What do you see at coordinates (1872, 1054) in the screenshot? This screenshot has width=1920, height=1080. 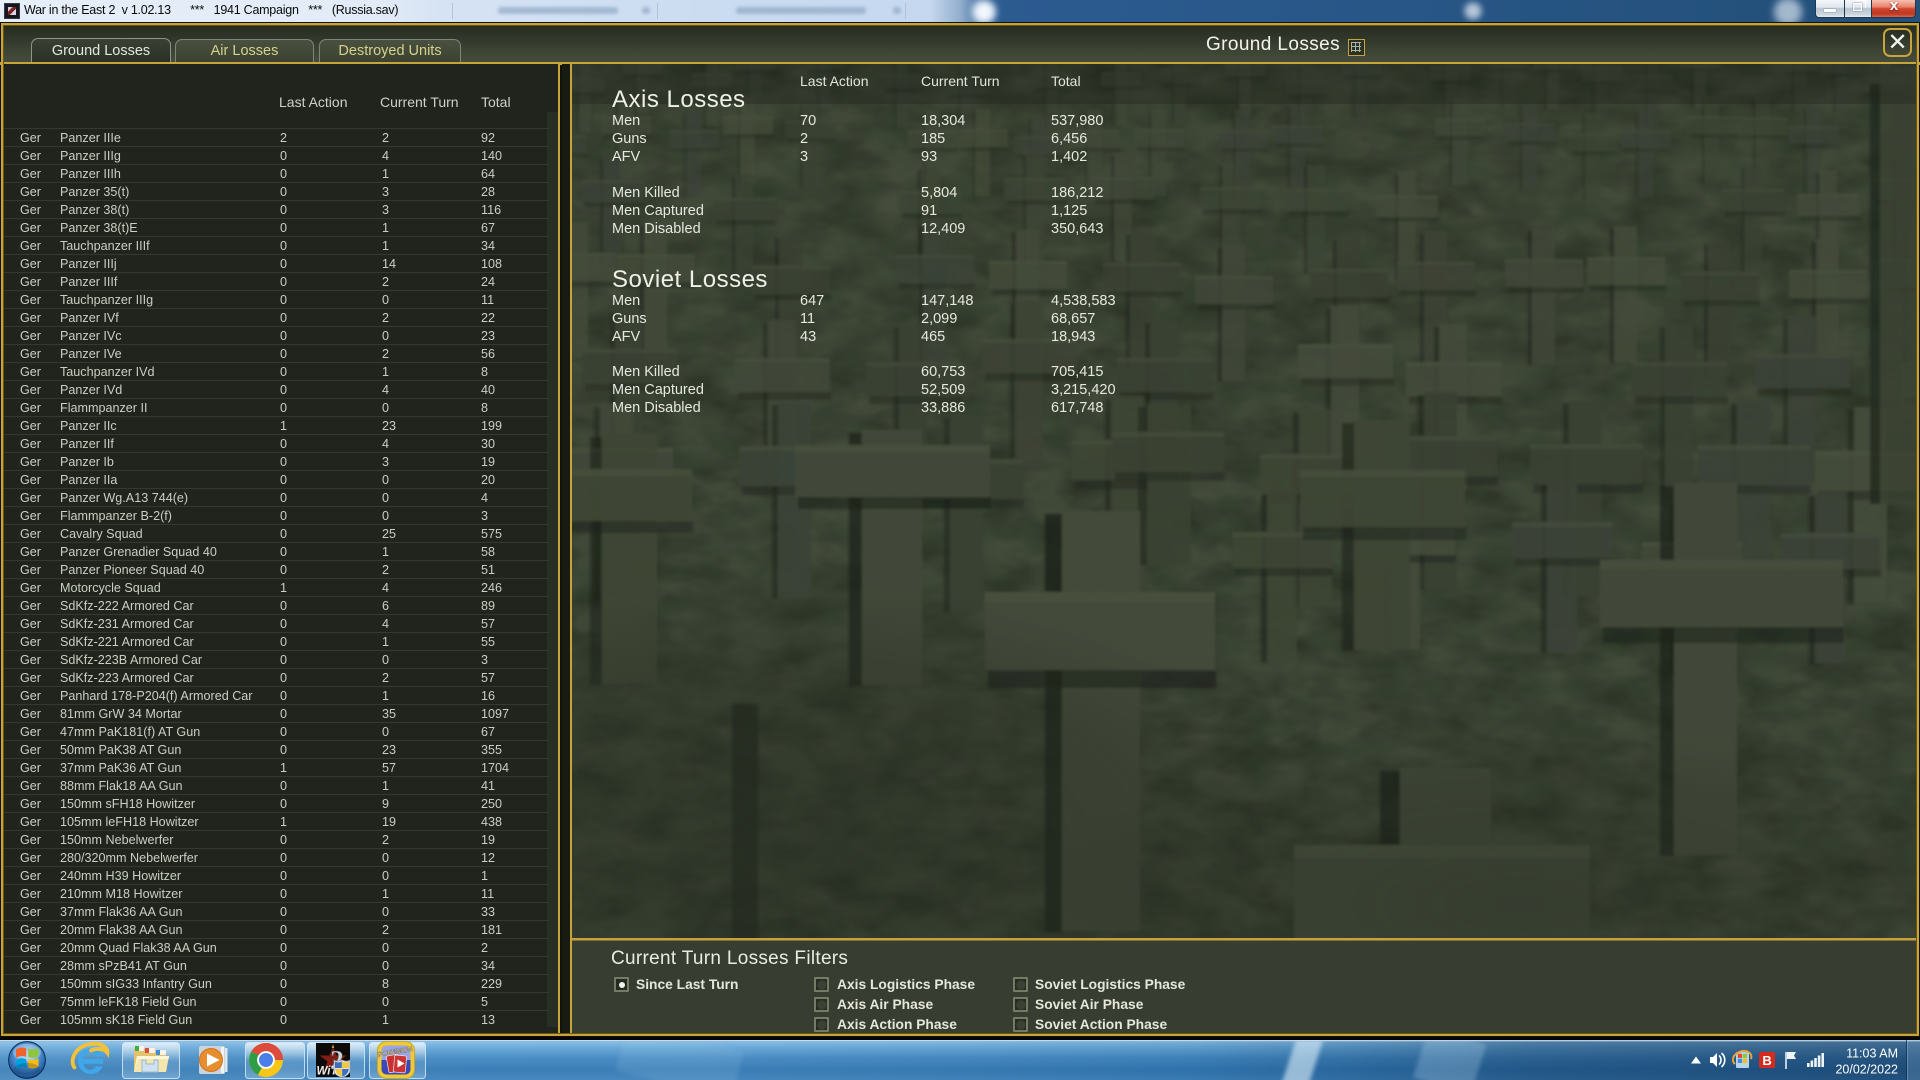 I see `svg-text: 11:03 AM` at bounding box center [1872, 1054].